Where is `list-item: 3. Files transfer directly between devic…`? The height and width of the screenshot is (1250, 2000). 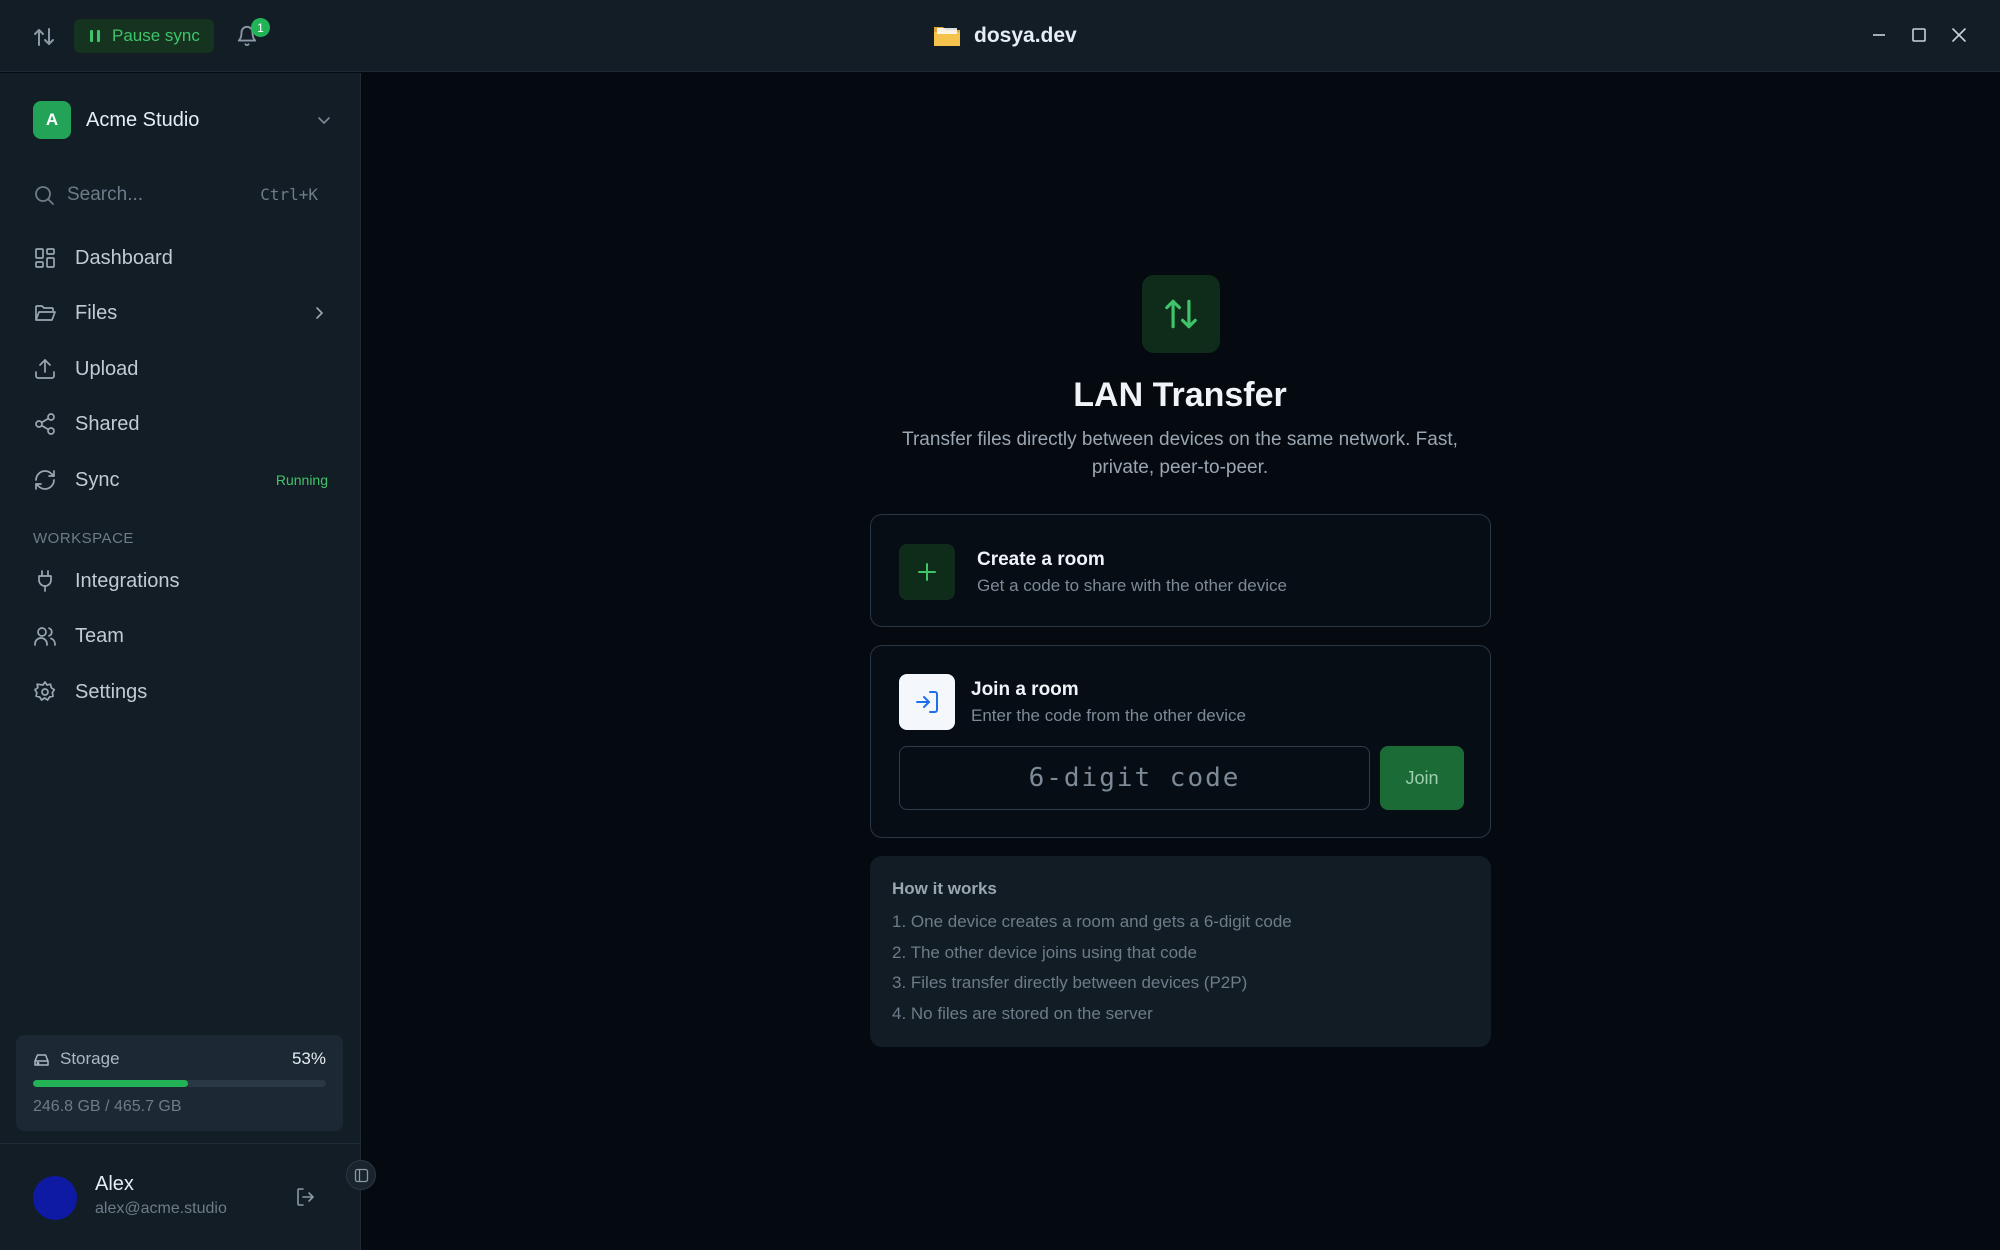
list-item: 3. Files transfer directly between devic… is located at coordinates (1070, 982).